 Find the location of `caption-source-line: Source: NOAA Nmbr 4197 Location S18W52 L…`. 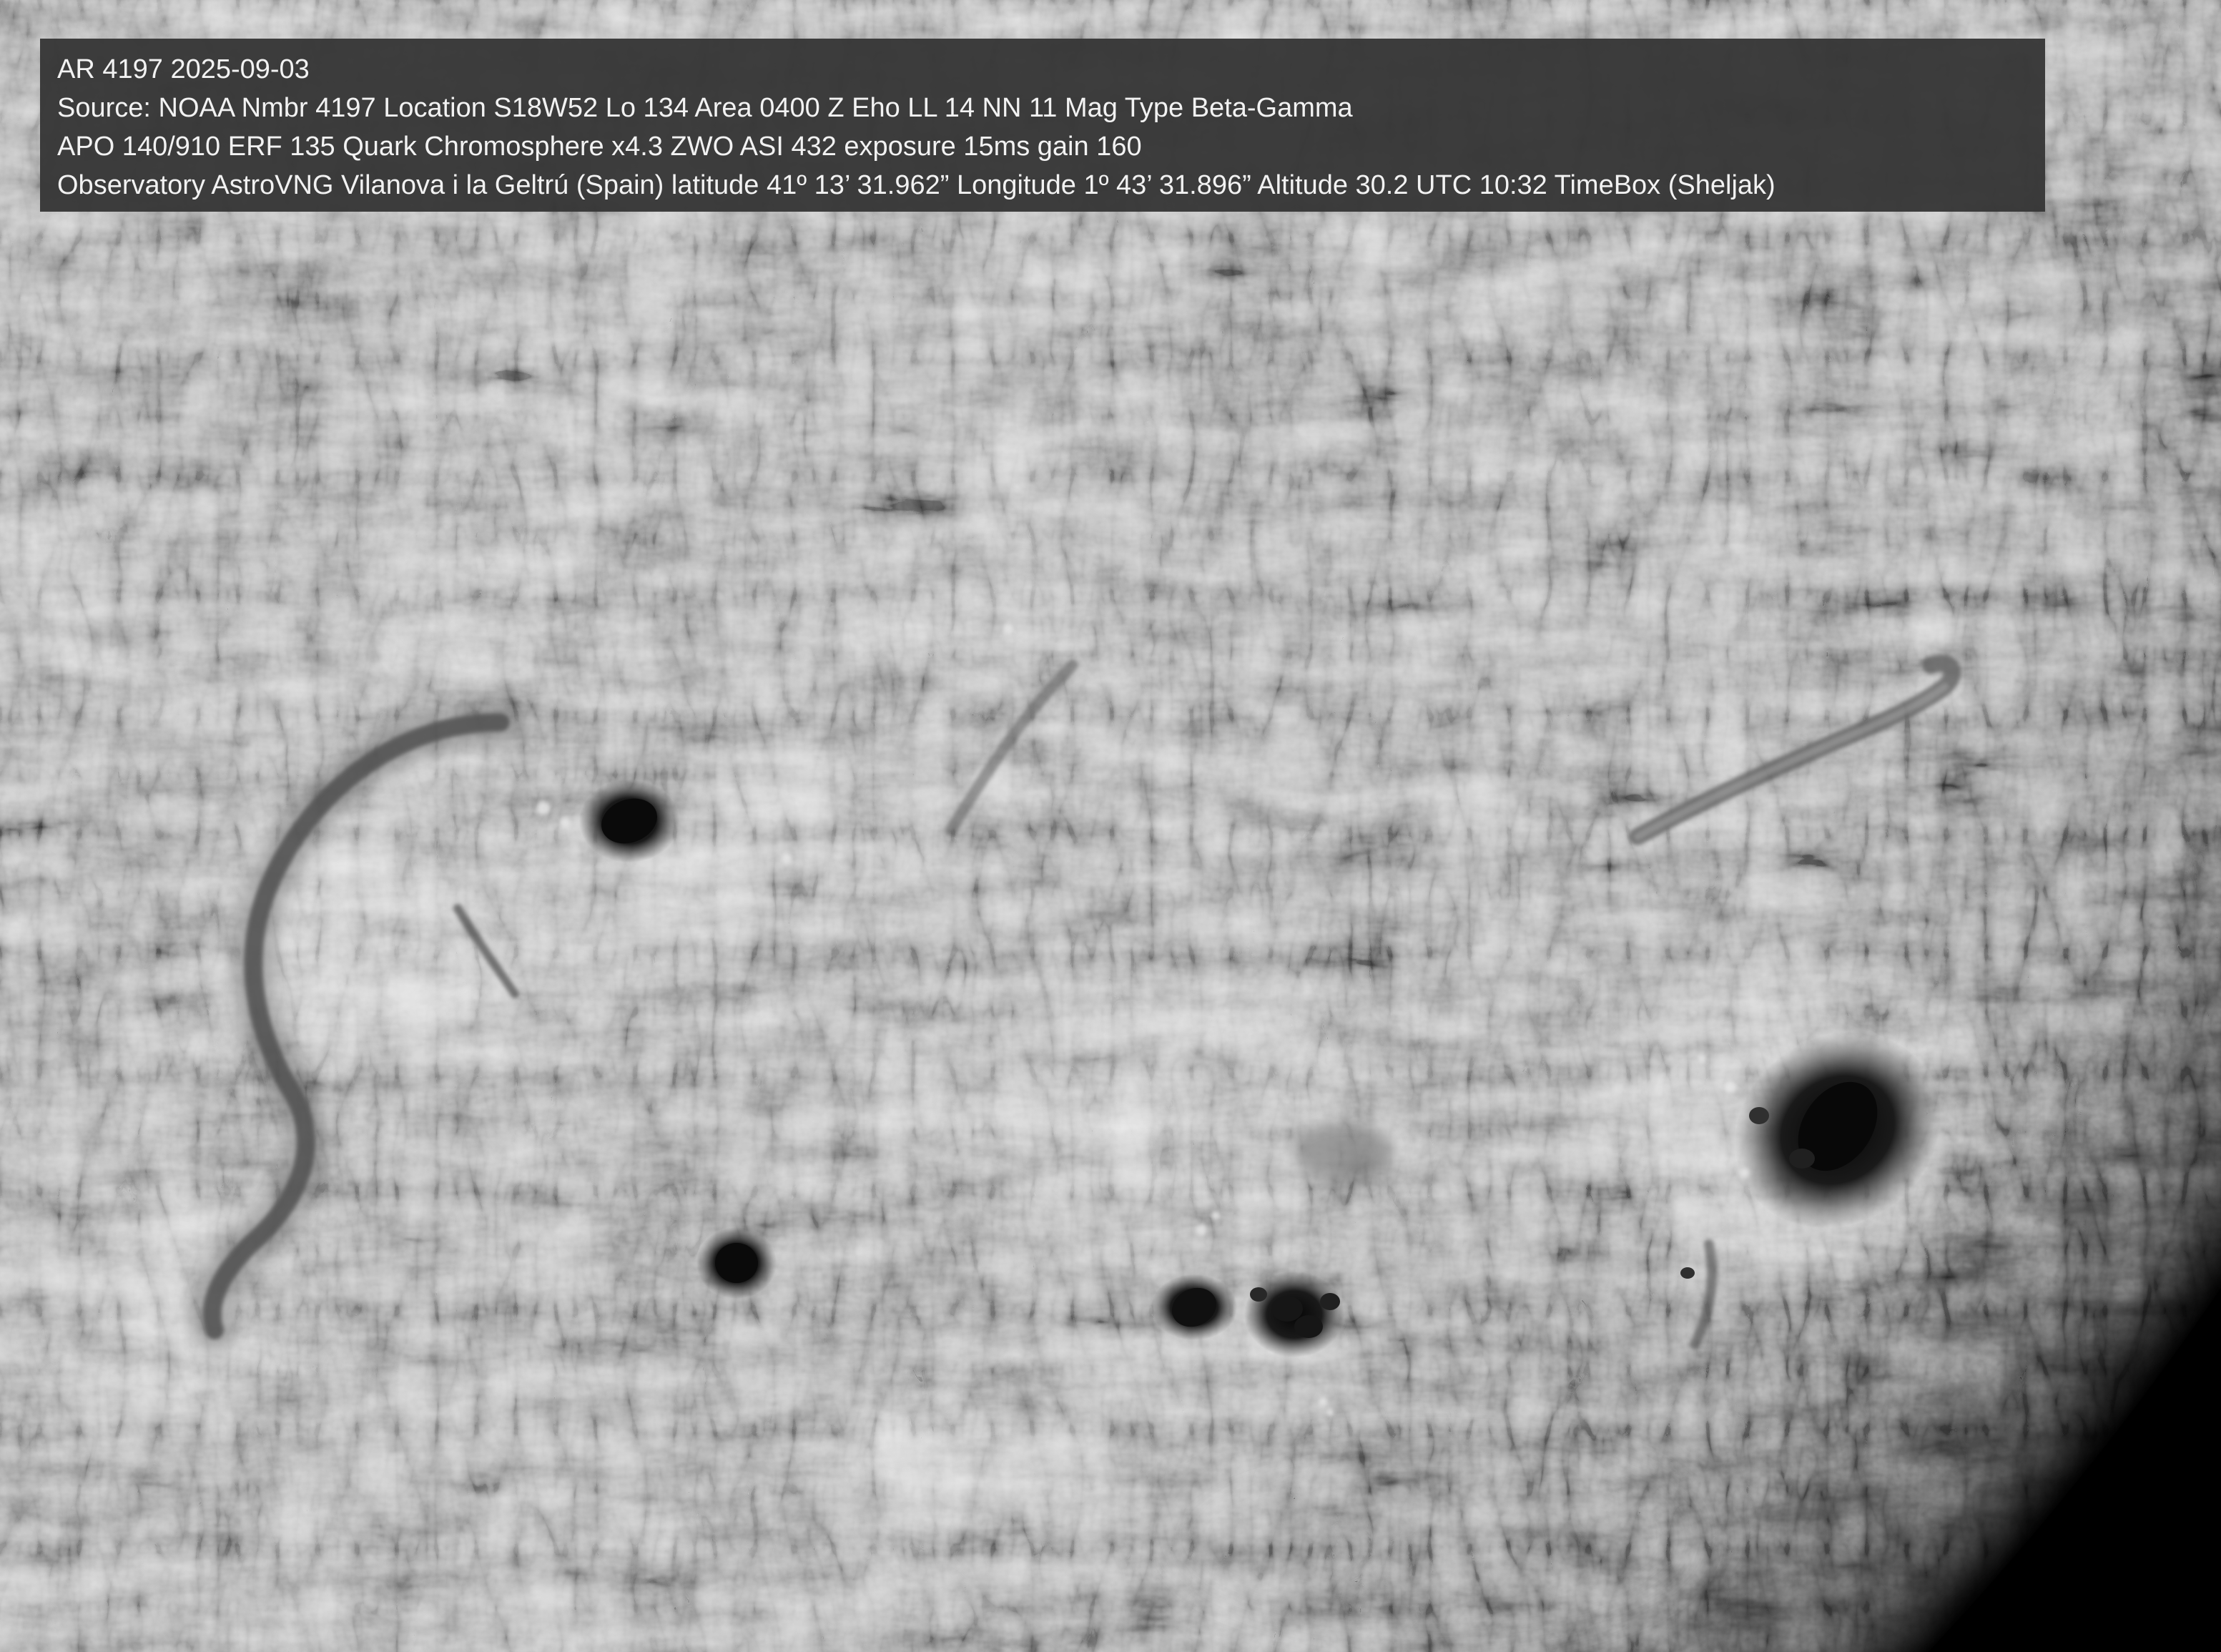

caption-source-line: Source: NOAA Nmbr 4197 Location S18W52 L… is located at coordinates (705, 108).